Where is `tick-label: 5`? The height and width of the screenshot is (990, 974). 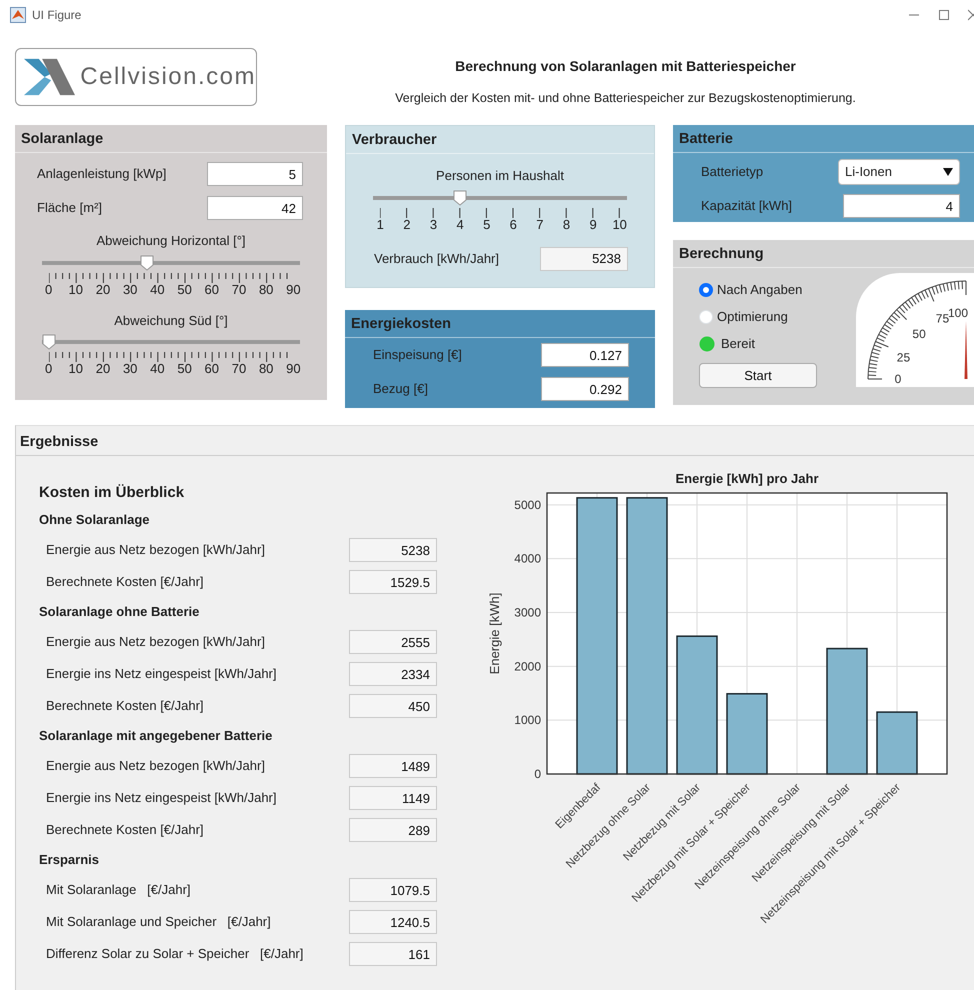 tick-label: 5 is located at coordinates (487, 225).